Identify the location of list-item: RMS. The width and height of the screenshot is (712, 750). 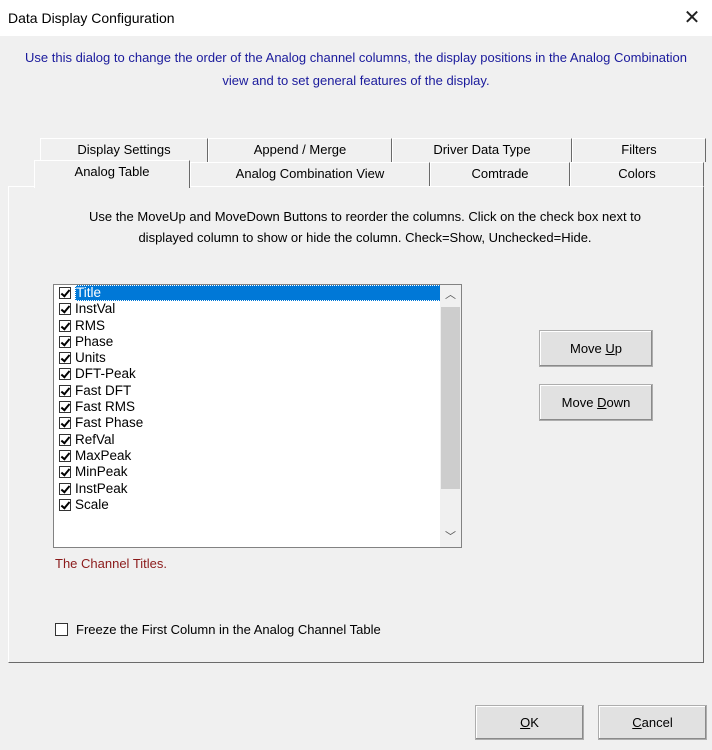
(257, 326).